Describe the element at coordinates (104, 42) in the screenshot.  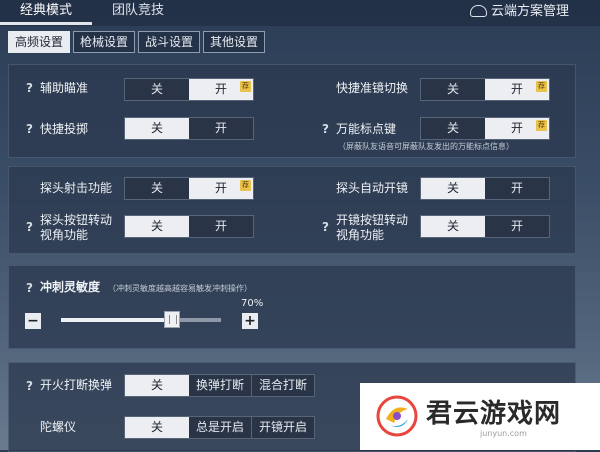
I see `tab-weapon-settings: 枪械设置` at that location.